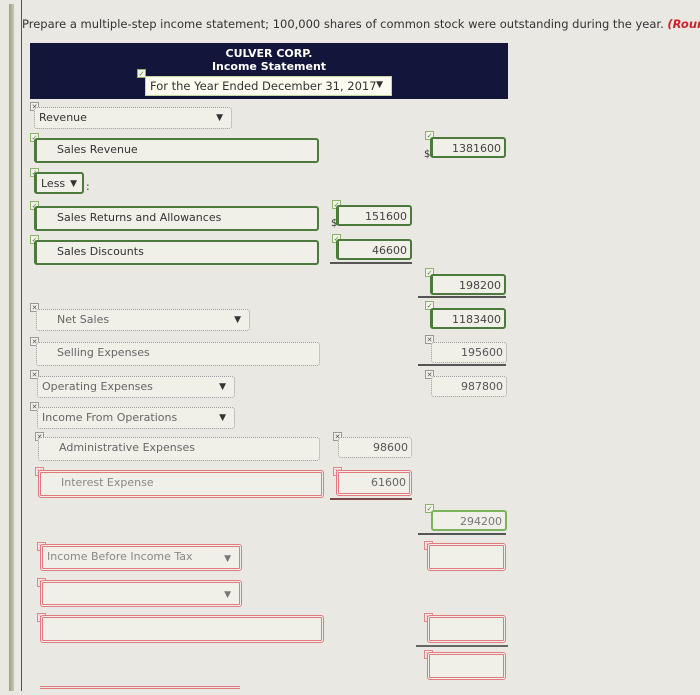  I want to click on other-total-amount: 294200, so click(469, 520).